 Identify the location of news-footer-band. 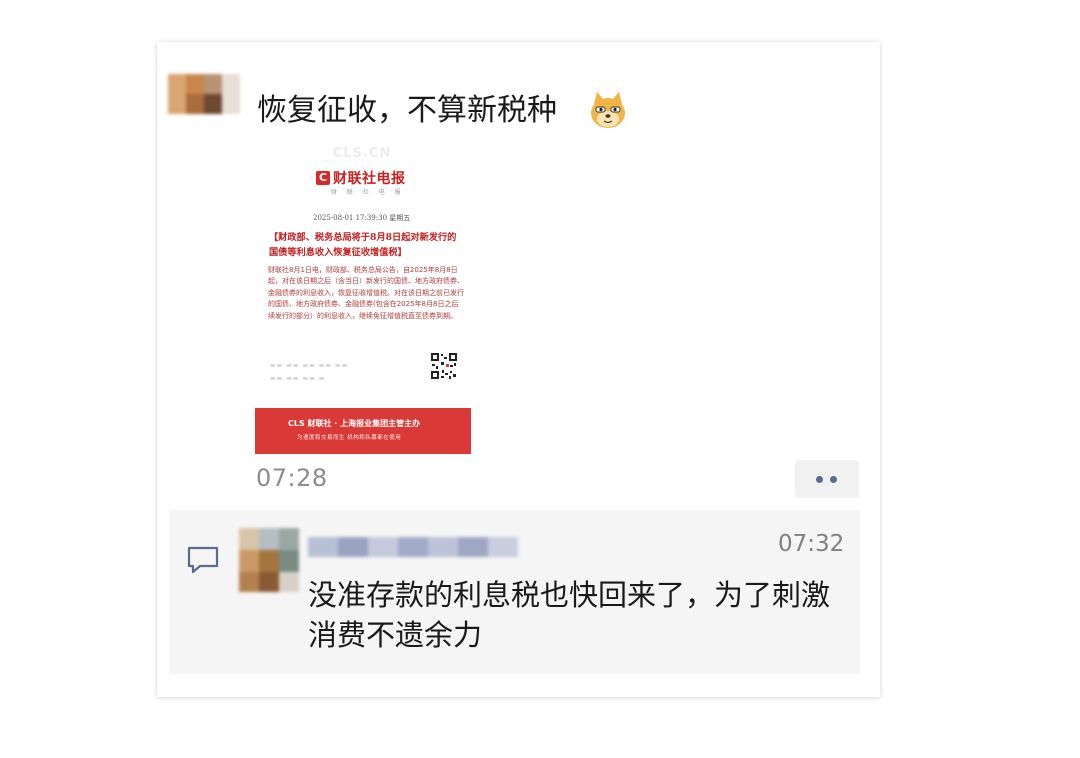
(363, 431).